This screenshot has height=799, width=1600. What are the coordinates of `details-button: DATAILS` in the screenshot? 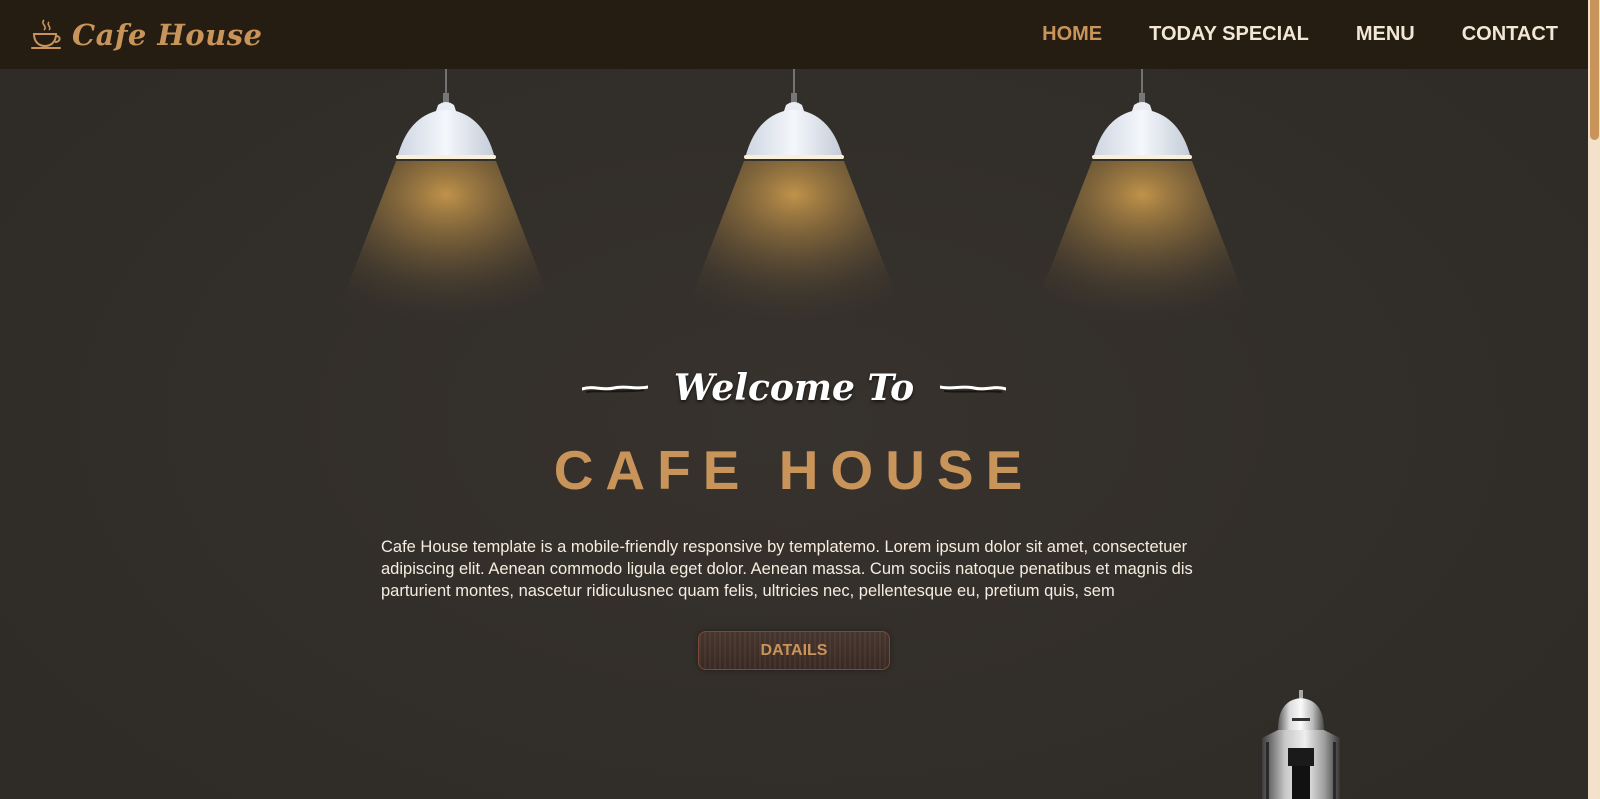 It's located at (794, 650).